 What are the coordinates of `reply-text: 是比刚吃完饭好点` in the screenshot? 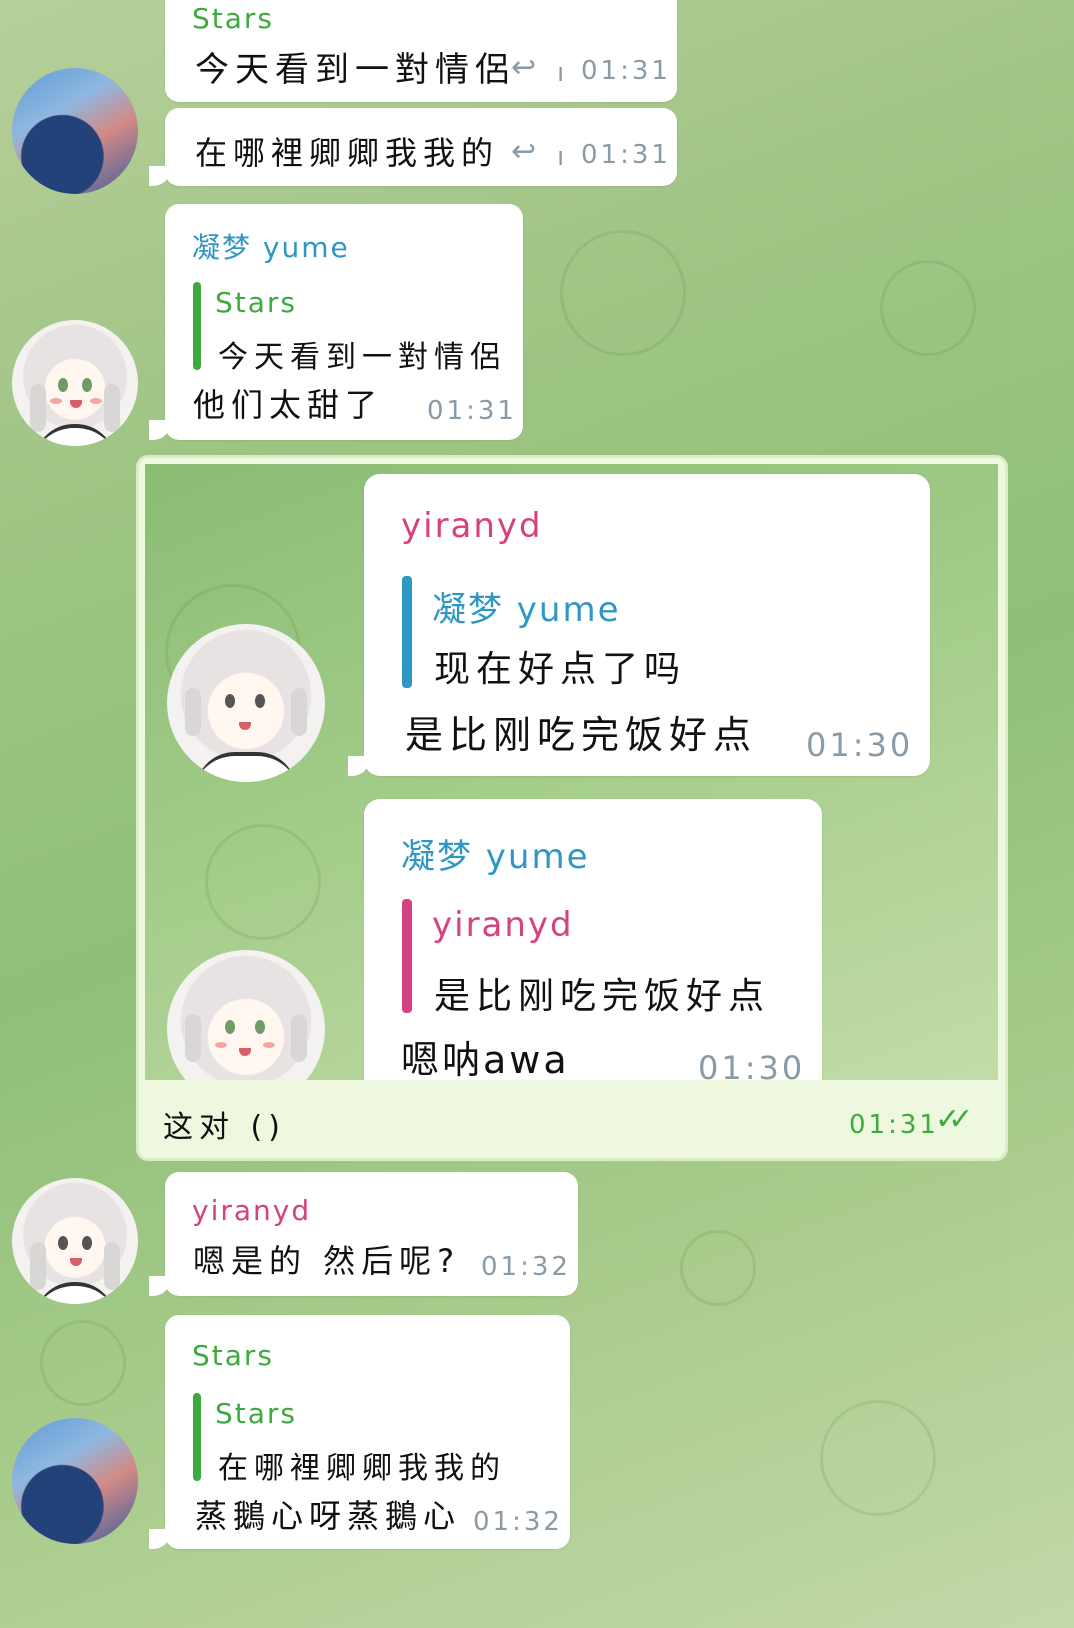 It's located at (602, 996).